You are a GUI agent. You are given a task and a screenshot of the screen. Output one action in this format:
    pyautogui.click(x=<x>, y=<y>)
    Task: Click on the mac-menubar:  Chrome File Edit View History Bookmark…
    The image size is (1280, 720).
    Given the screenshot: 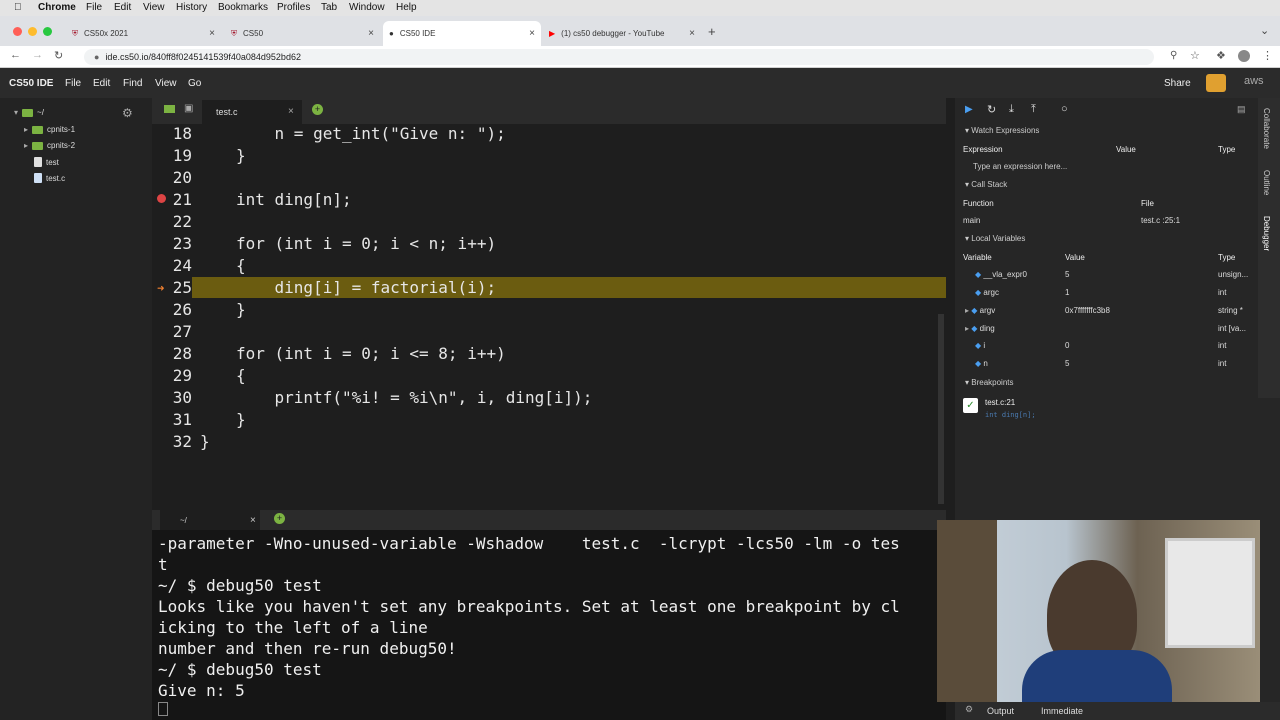 What is the action you would take?
    pyautogui.click(x=640, y=8)
    